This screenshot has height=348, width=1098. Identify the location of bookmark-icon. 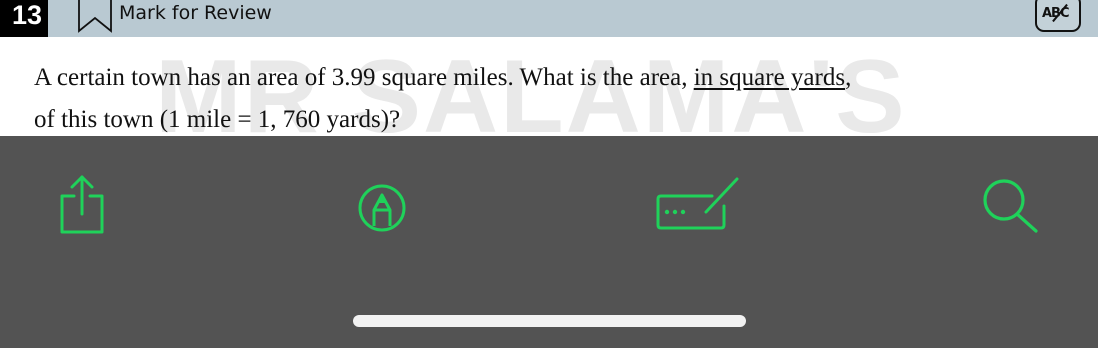
(95, 17).